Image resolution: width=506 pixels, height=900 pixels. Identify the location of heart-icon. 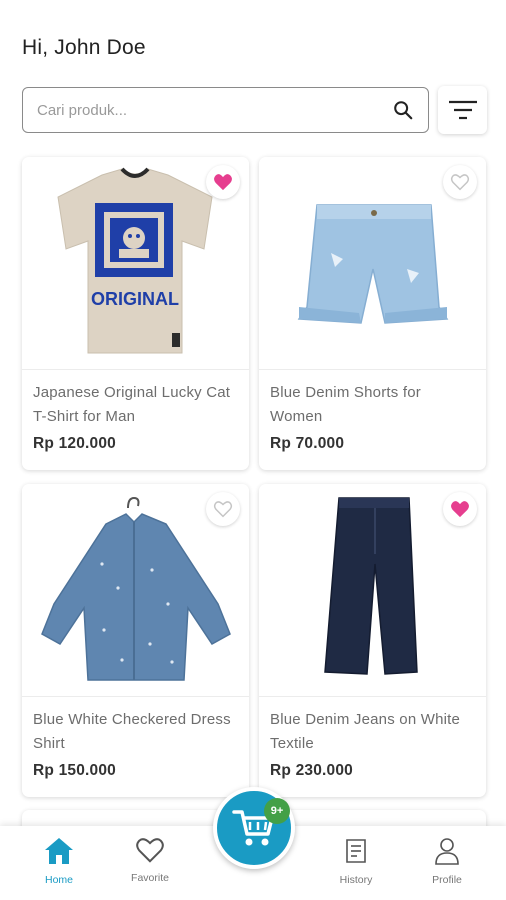
(150, 850).